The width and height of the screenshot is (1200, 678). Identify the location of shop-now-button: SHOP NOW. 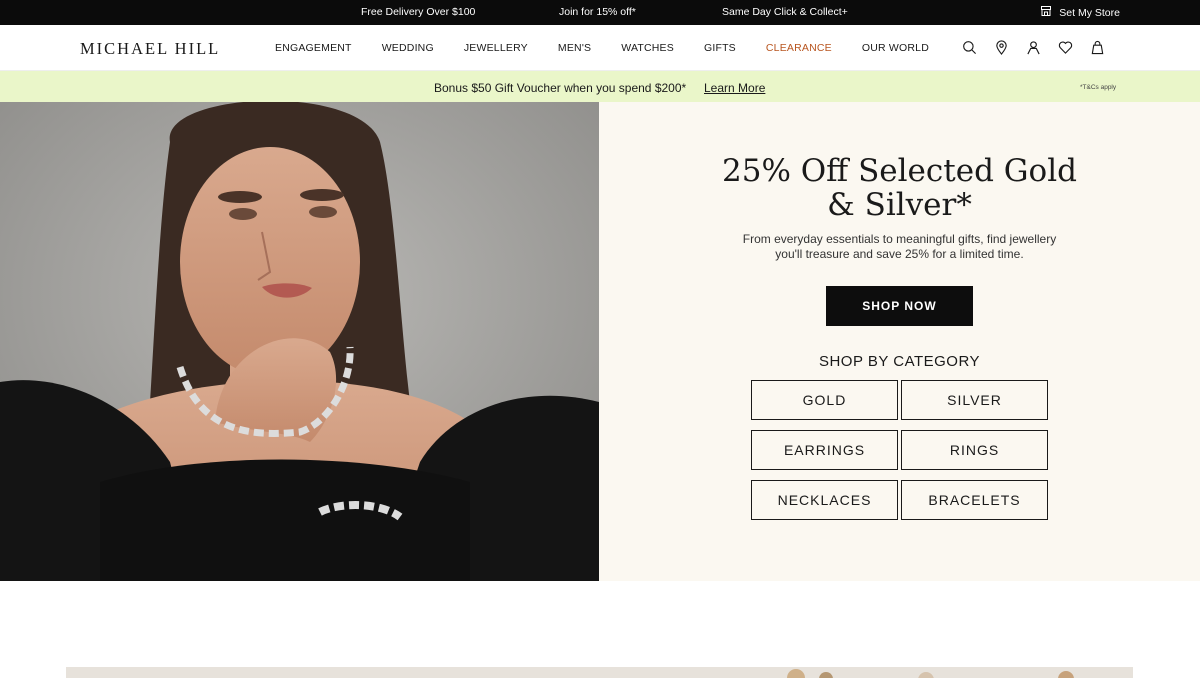
(899, 306).